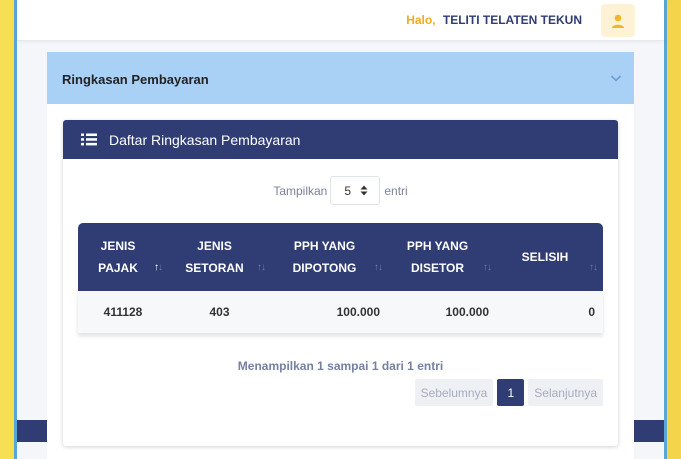 The height and width of the screenshot is (459, 681). What do you see at coordinates (421, 20) in the screenshot?
I see `greeting-label: Halo,` at bounding box center [421, 20].